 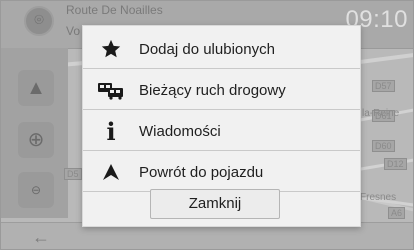 What do you see at coordinates (36, 88) in the screenshot?
I see `navigation-mode-icon: ▲` at bounding box center [36, 88].